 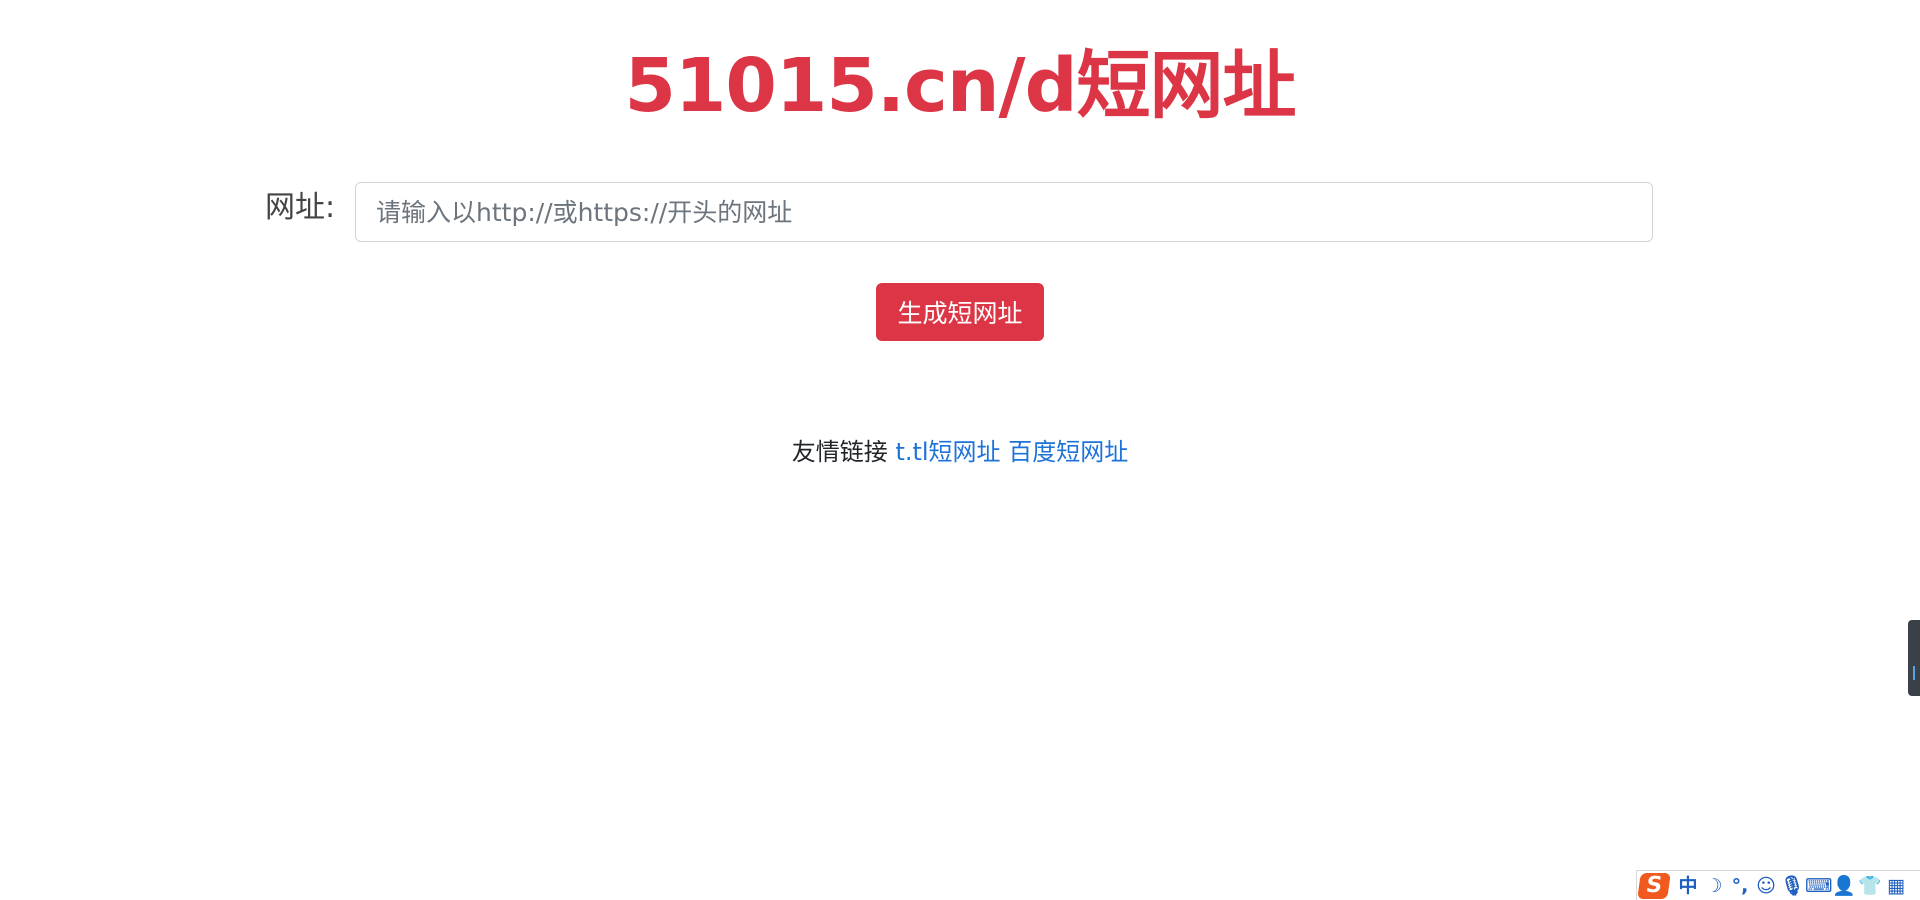 I want to click on skin-shirt-icon: 👕, so click(x=1870, y=886).